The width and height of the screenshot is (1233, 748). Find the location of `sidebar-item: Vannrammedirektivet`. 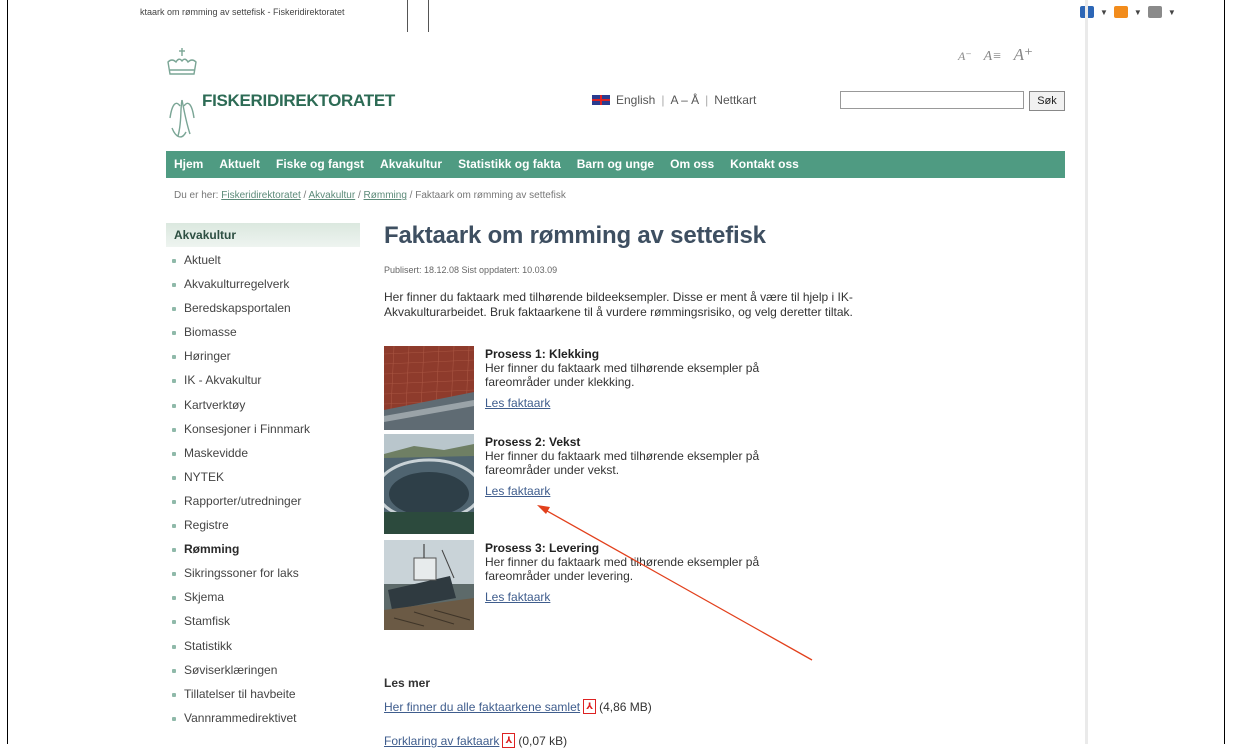

sidebar-item: Vannrammedirektivet is located at coordinates (241, 723).